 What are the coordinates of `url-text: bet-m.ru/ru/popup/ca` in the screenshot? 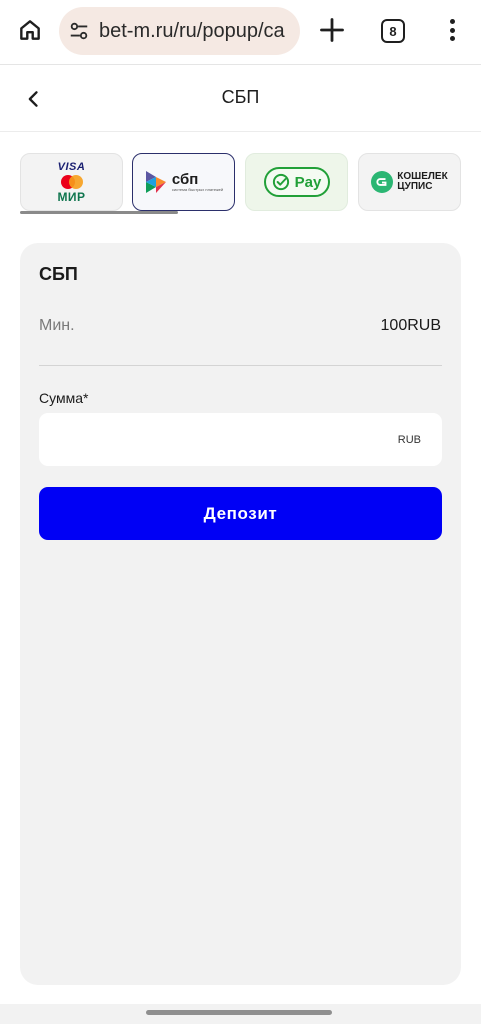 It's located at (192, 31).